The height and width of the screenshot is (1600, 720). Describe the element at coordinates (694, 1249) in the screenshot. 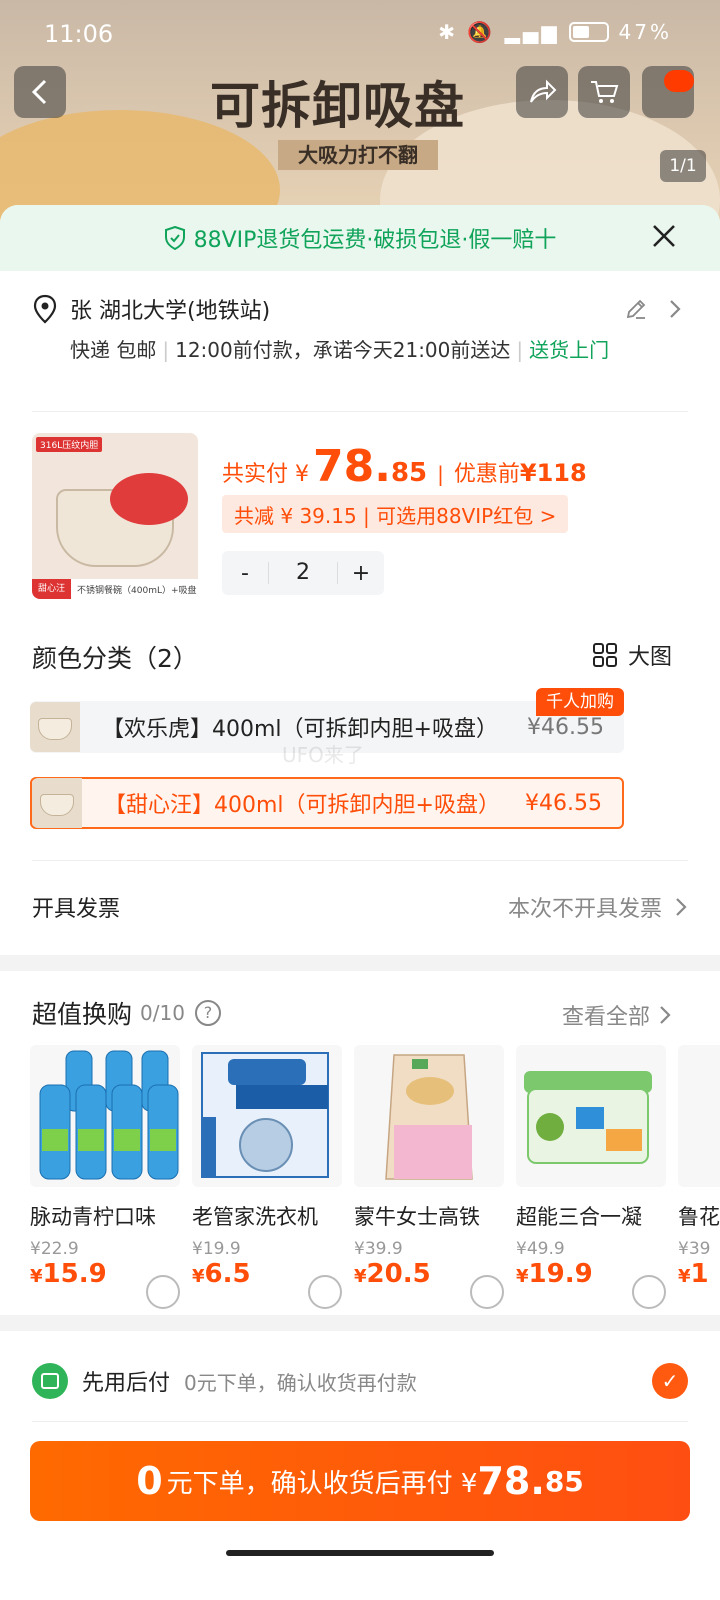

I see `deal-original-price: ¥39` at that location.